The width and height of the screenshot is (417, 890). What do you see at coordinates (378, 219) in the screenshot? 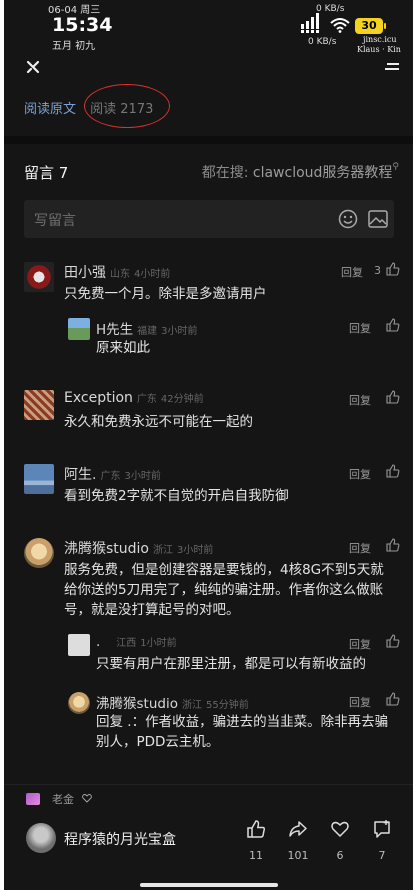
I see `image-icon` at bounding box center [378, 219].